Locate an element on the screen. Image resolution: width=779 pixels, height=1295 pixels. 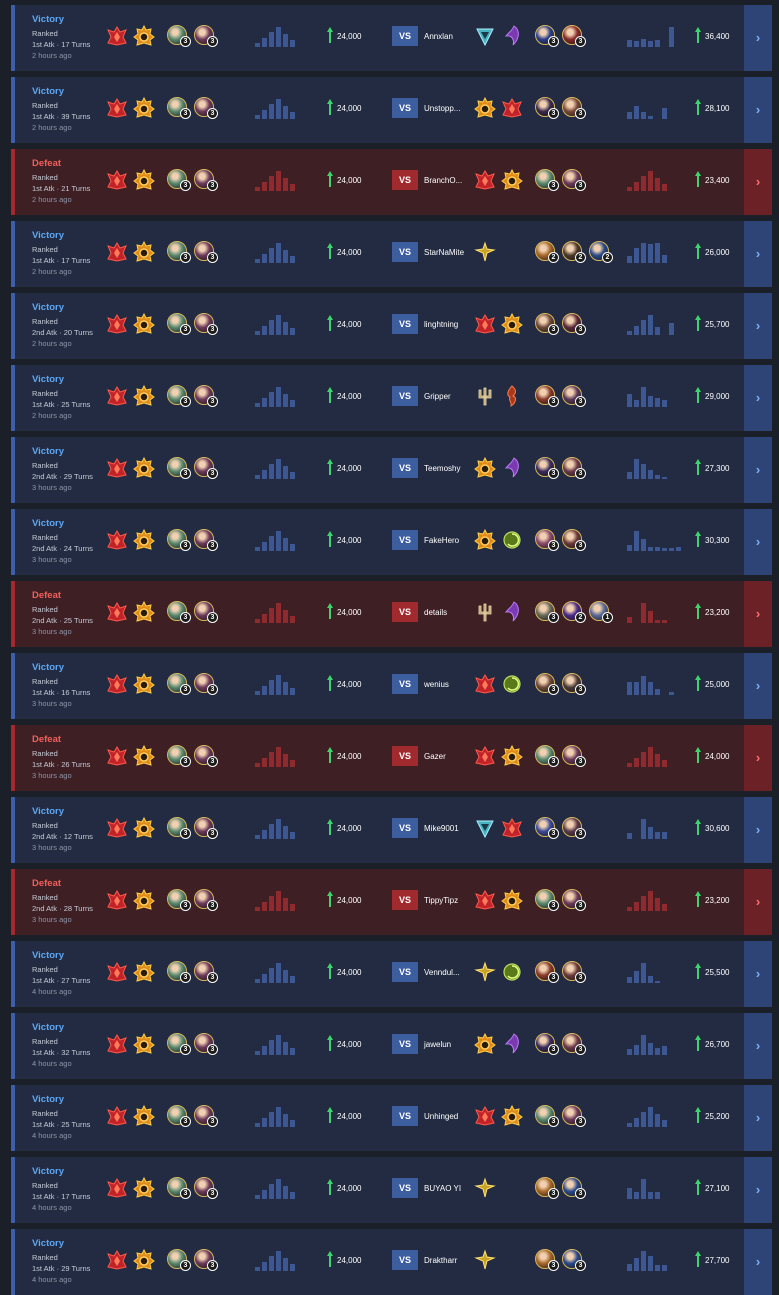
opponent-name: Gripper is located at coordinates (437, 396).